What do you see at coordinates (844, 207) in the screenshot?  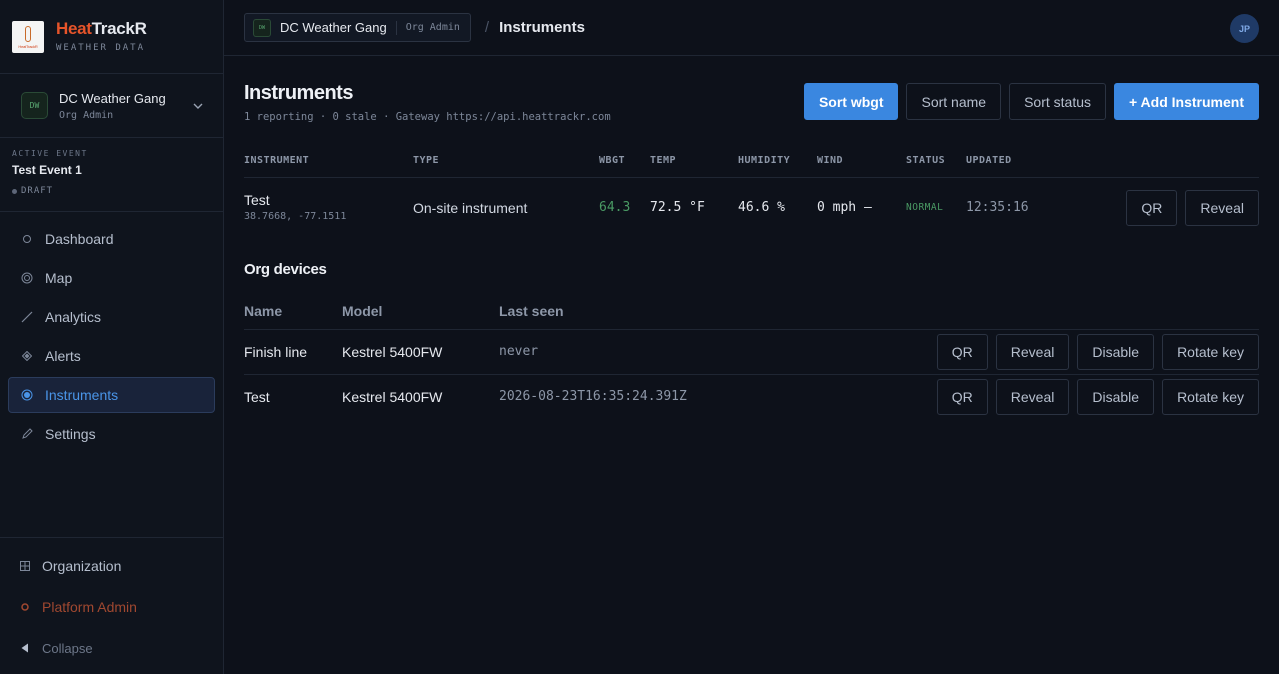 I see `instrument-wind: 0 mph —` at bounding box center [844, 207].